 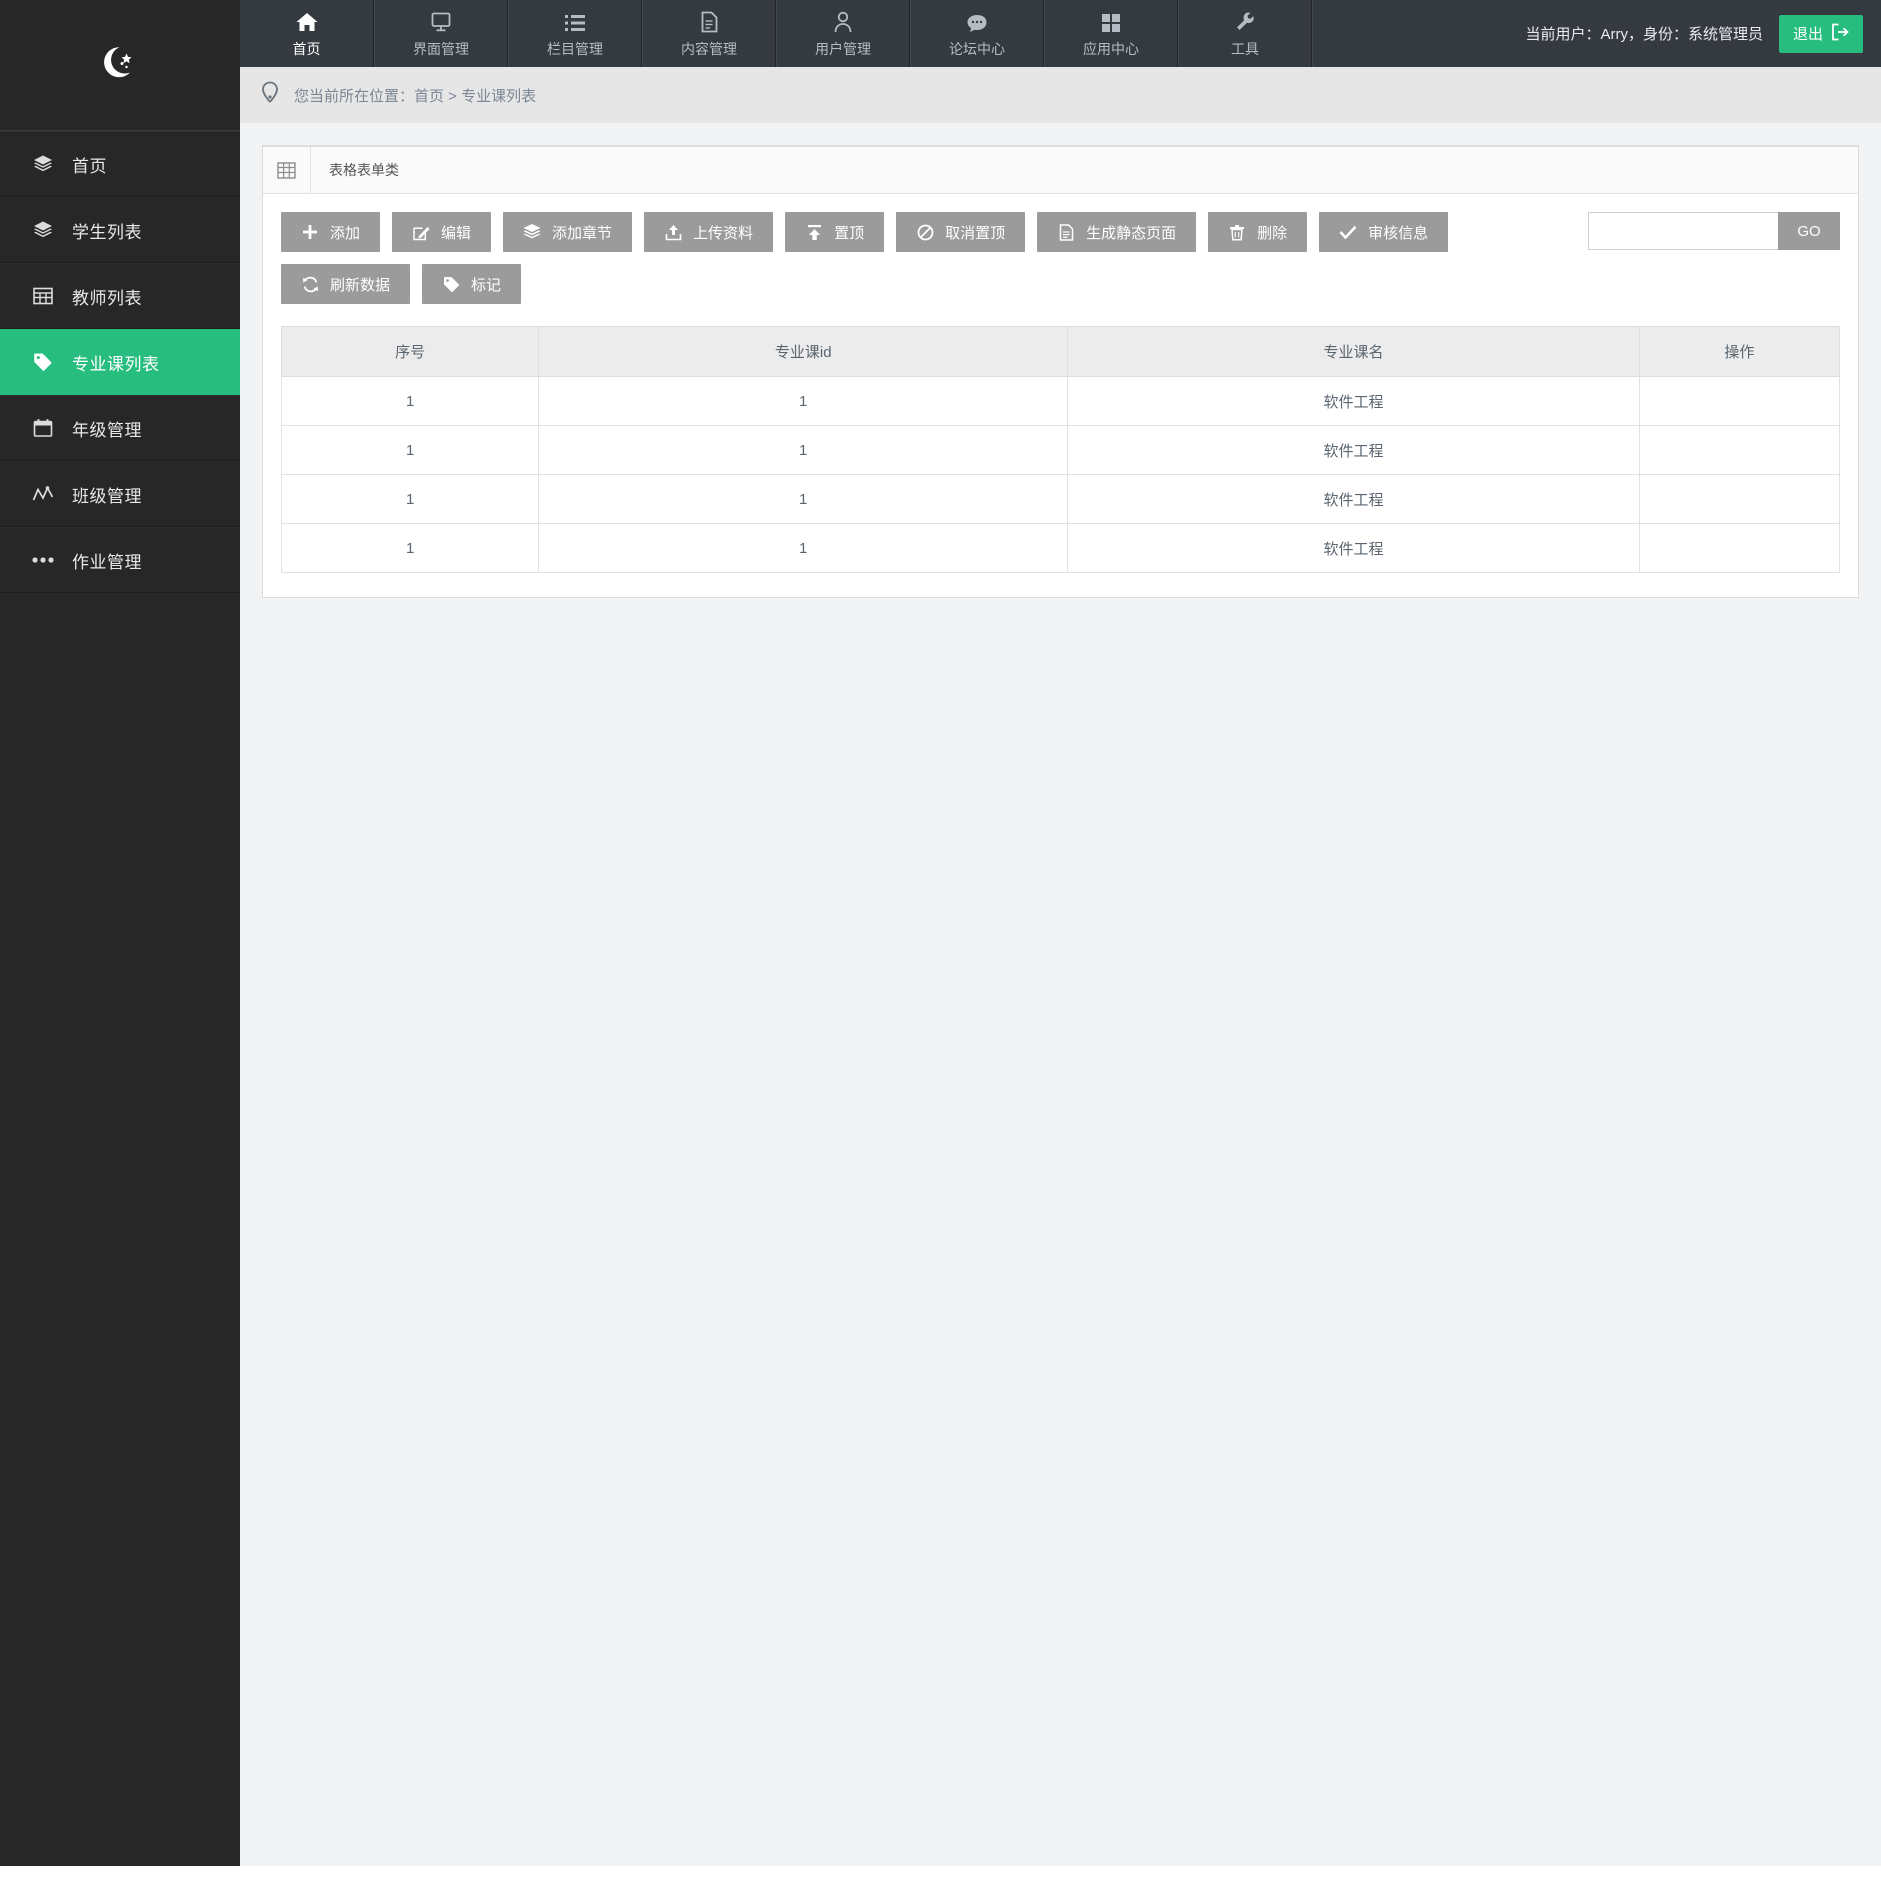 What do you see at coordinates (43, 560) in the screenshot?
I see `ellipsis-icon` at bounding box center [43, 560].